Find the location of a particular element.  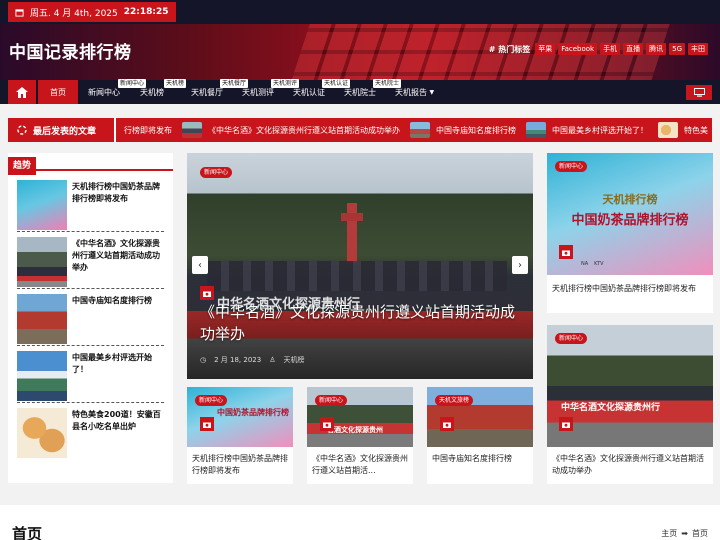

tag-link: 5G is located at coordinates (677, 49).